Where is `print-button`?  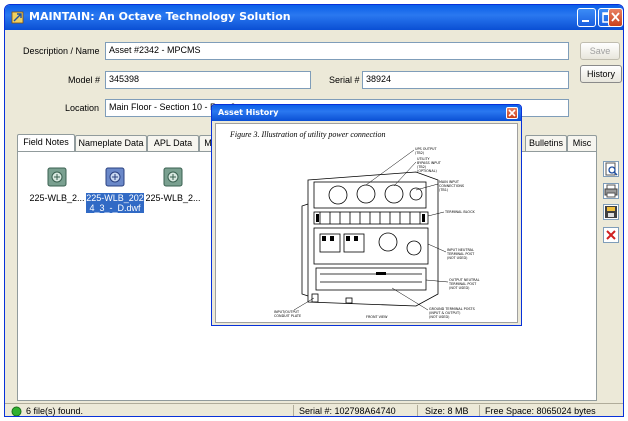 print-button is located at coordinates (611, 191).